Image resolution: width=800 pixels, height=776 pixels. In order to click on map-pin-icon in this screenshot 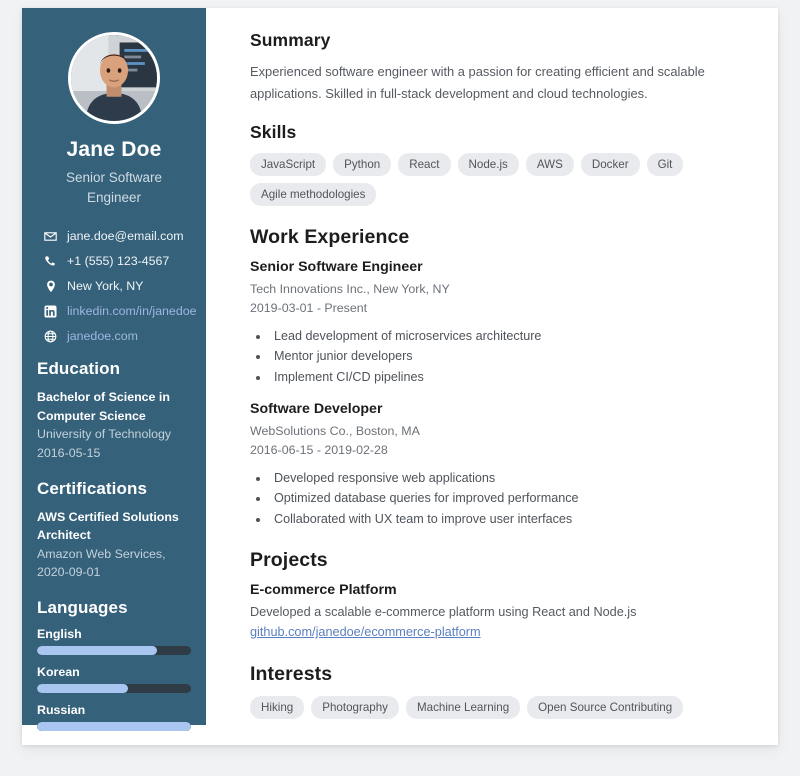, I will do `click(50, 286)`.